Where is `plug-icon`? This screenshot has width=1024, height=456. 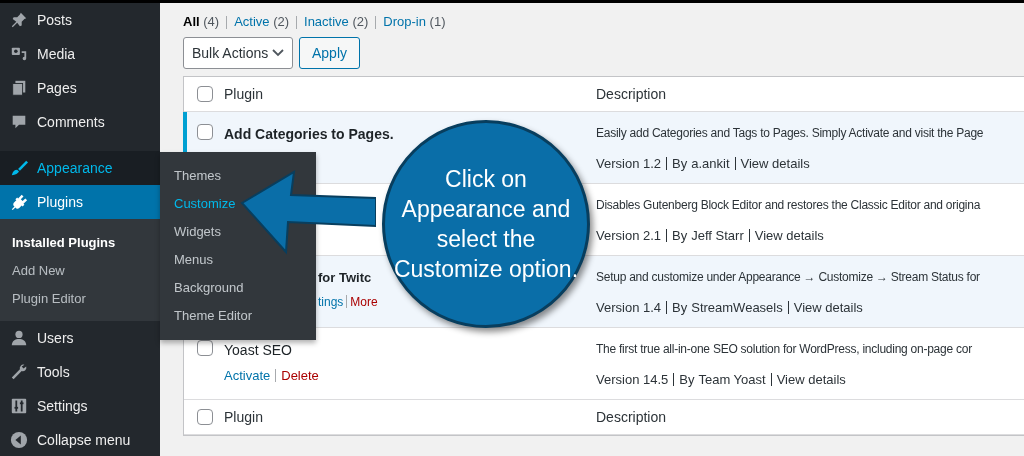 plug-icon is located at coordinates (19, 202).